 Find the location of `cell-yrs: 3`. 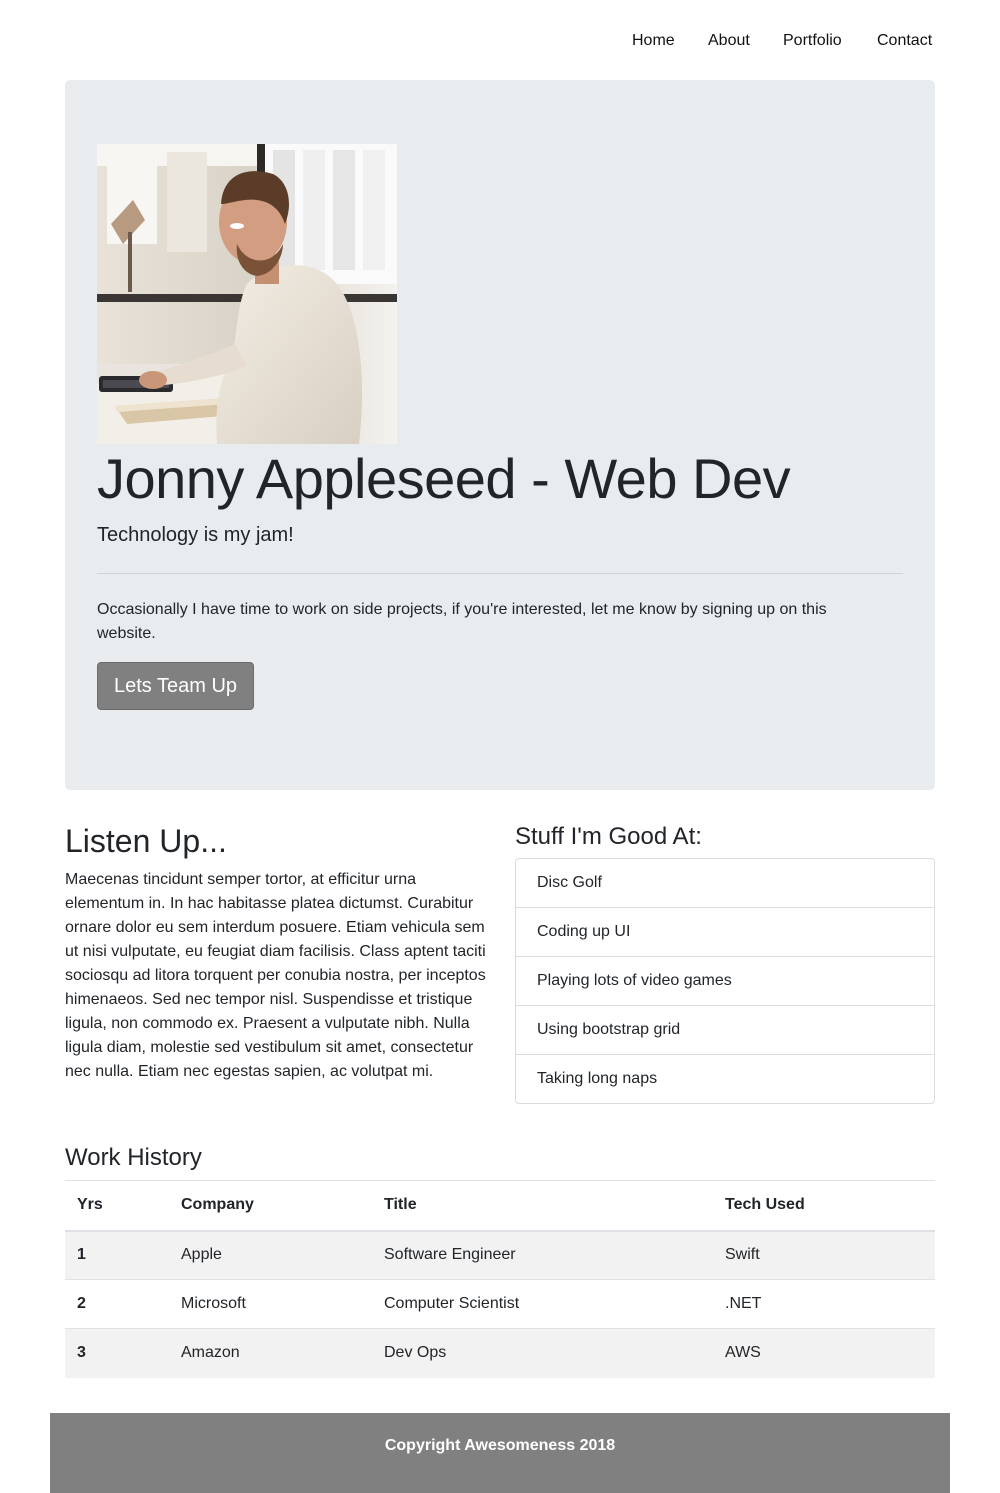

cell-yrs: 3 is located at coordinates (117, 1353).